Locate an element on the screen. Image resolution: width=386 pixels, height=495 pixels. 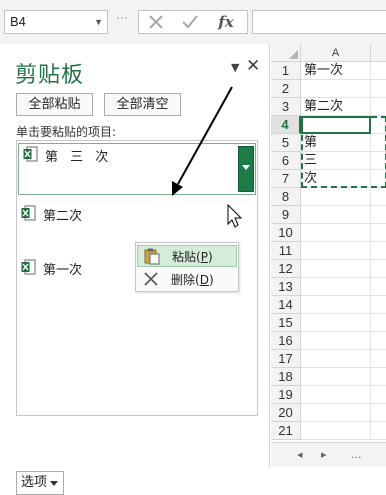
name-box: B4 ▼ is located at coordinates (56, 22).